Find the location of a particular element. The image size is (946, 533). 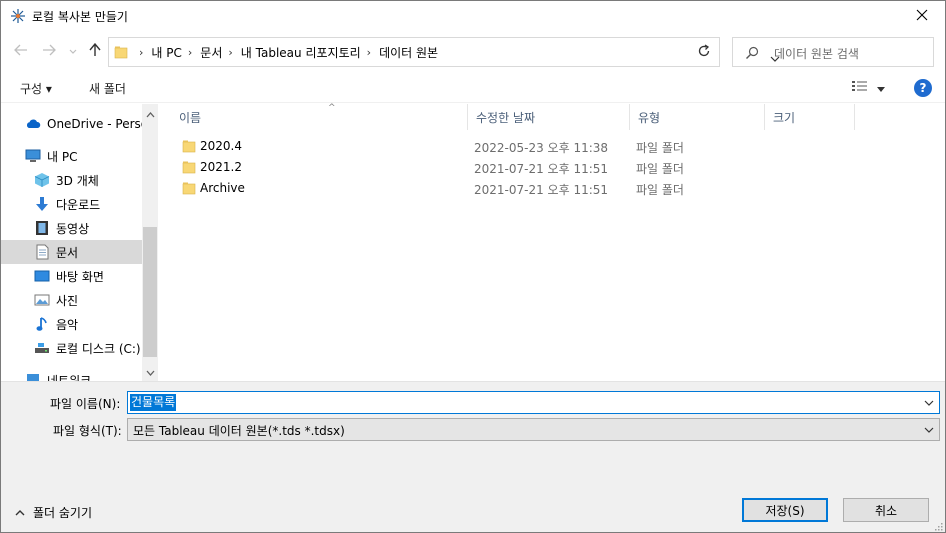

refresh-icon is located at coordinates (704, 52).